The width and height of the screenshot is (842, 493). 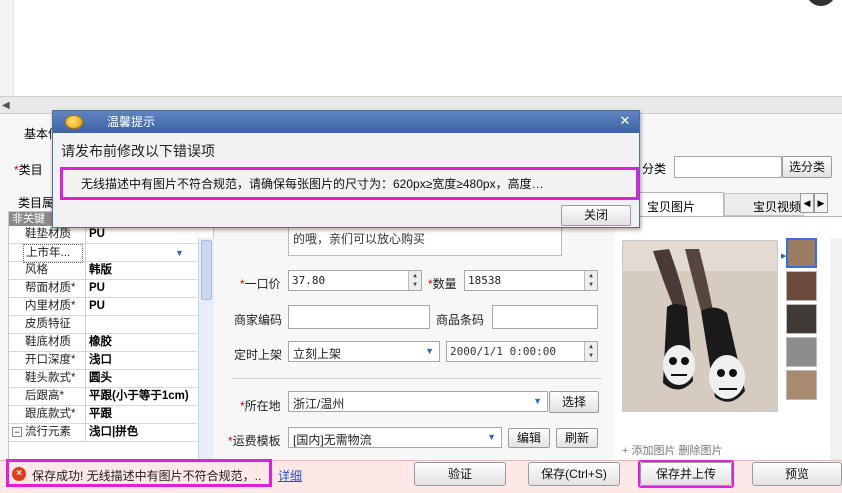 I want to click on quantity-spinner: ▲ ▼, so click(x=590, y=280).